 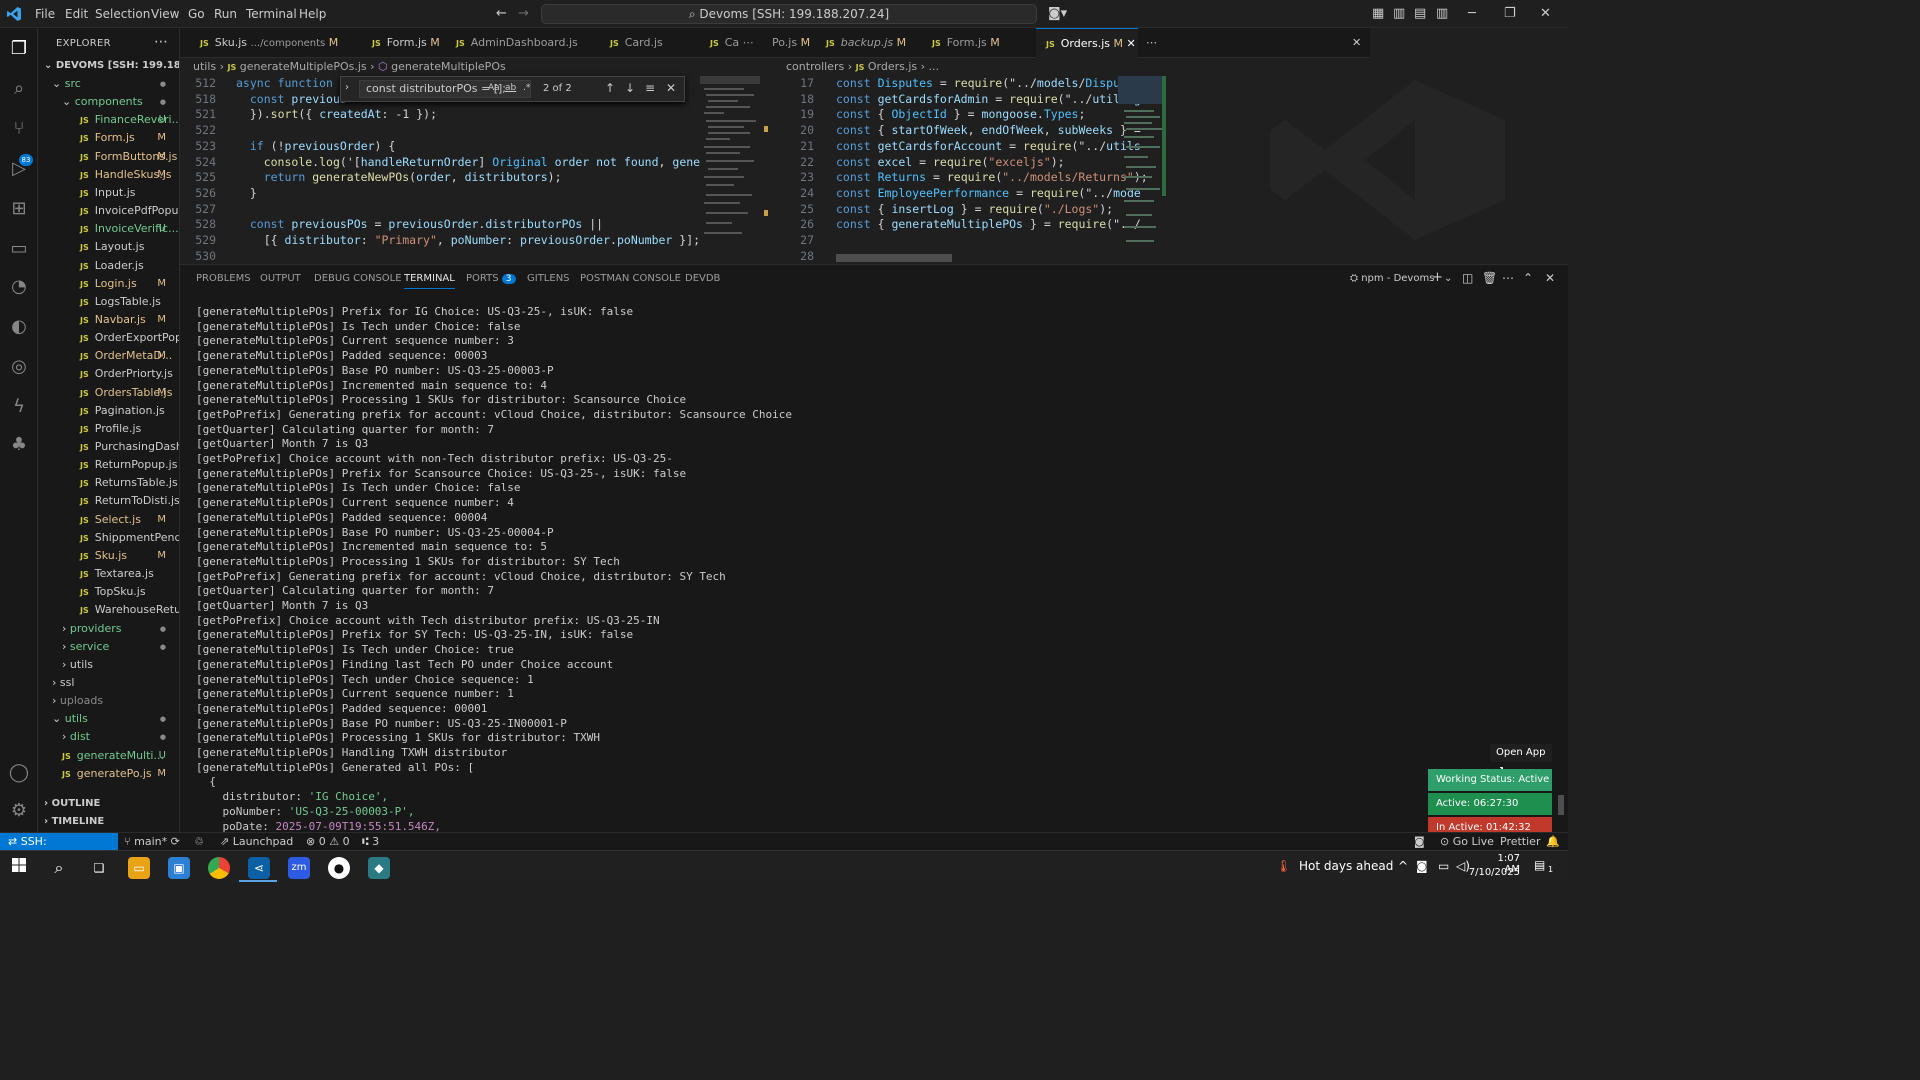 What do you see at coordinates (108, 683) in the screenshot?
I see `folder-item: › ssl` at bounding box center [108, 683].